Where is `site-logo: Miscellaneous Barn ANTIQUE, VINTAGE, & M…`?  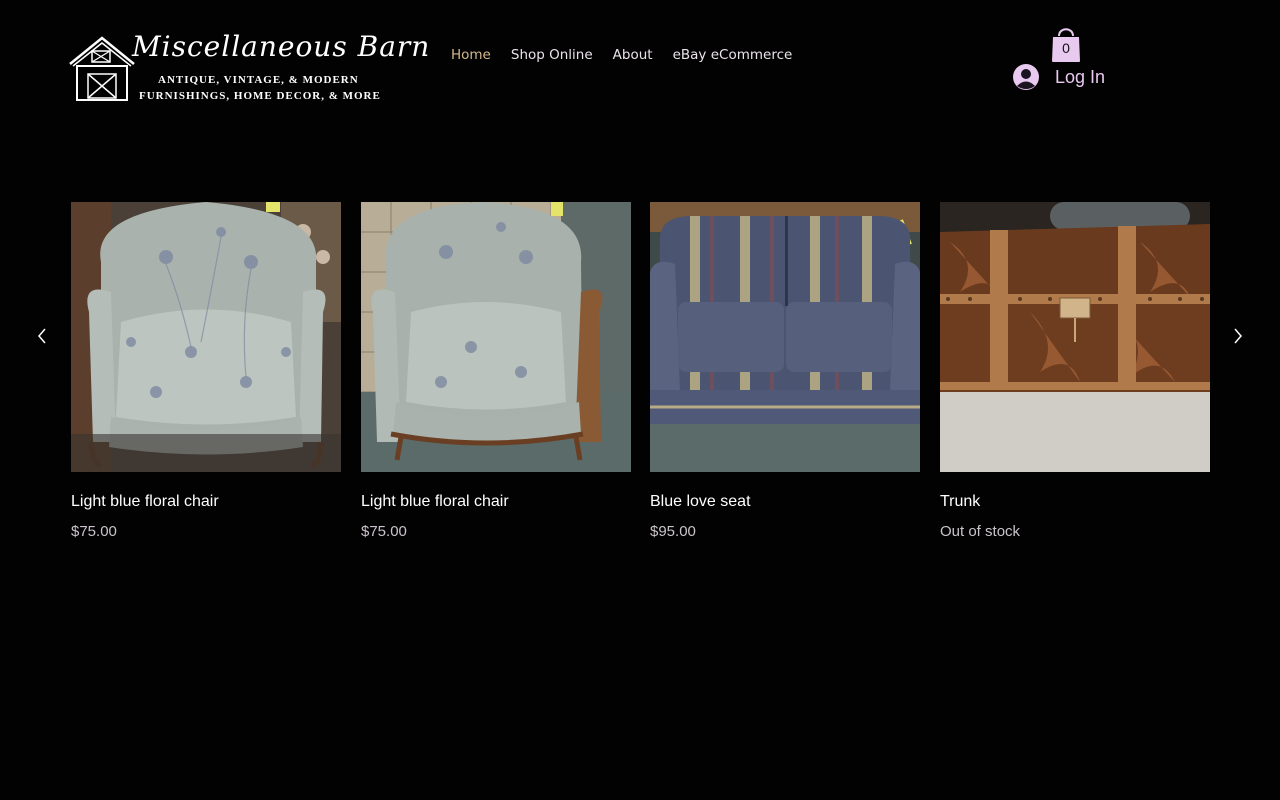 site-logo: Miscellaneous Barn ANTIQUE, VINTAGE, & M… is located at coordinates (248, 67).